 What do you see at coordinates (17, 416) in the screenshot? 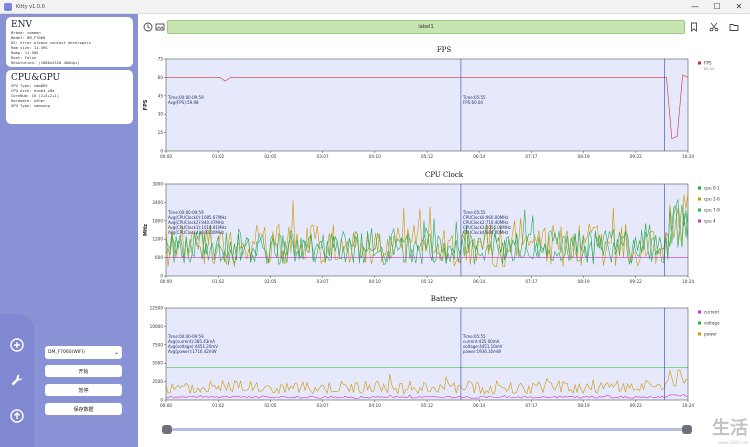
I see `upload-icon` at bounding box center [17, 416].